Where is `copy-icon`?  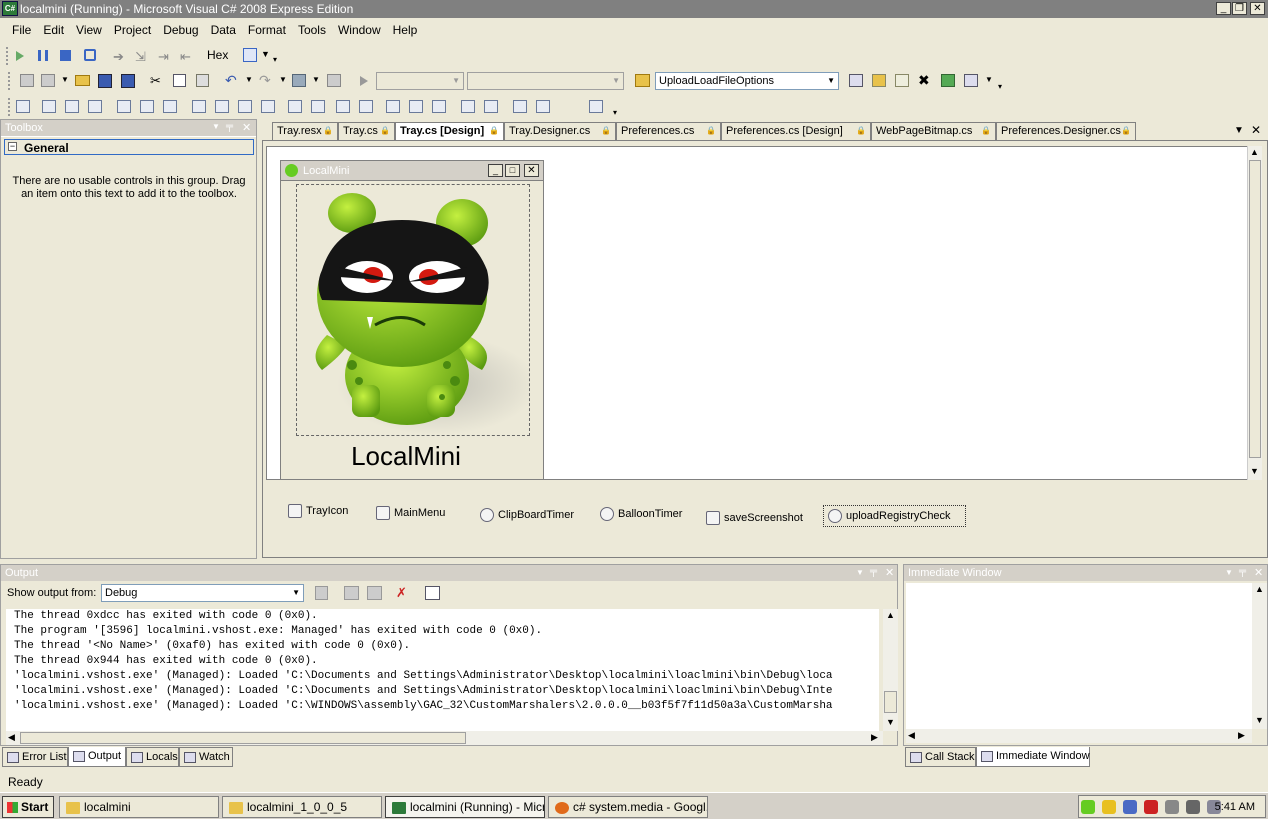 copy-icon is located at coordinates (179, 80).